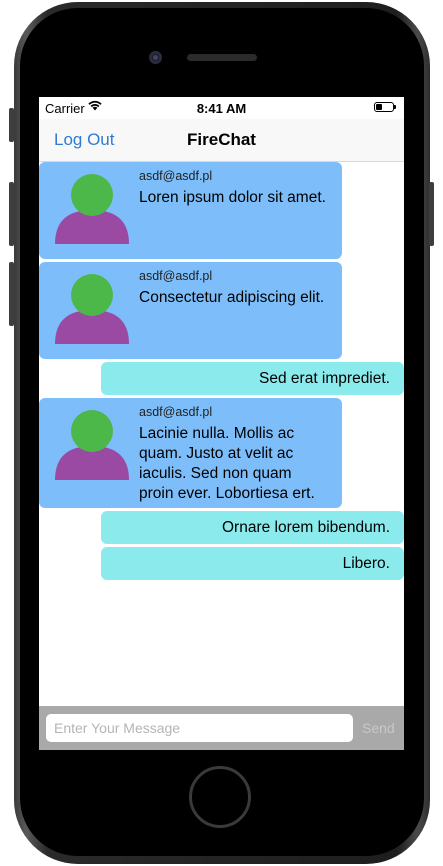 This screenshot has height=866, width=443. I want to click on outgoing-message: Sed erat imprediet., so click(252, 378).